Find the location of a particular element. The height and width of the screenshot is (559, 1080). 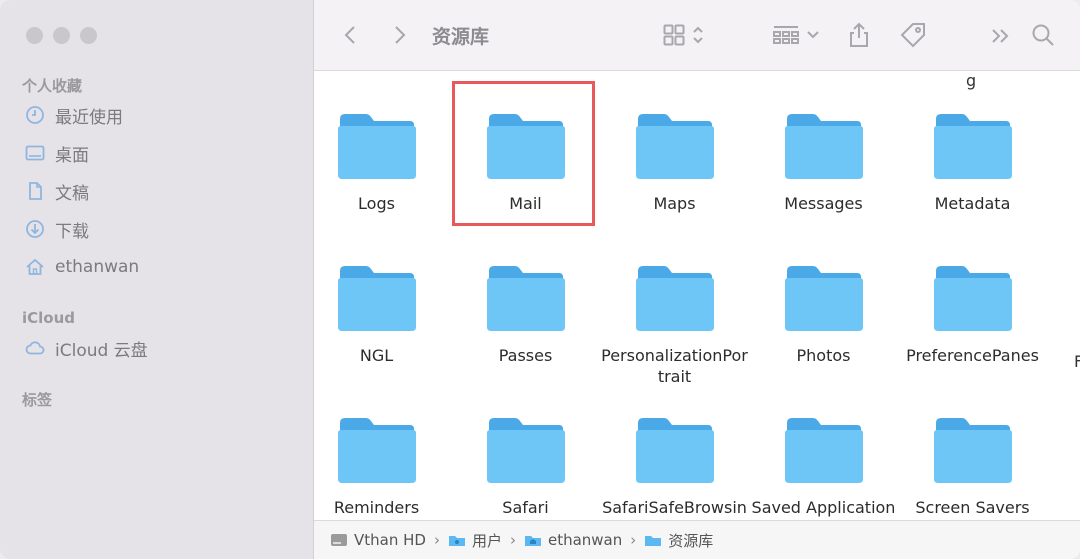

cloud-icon is located at coordinates (35, 348).